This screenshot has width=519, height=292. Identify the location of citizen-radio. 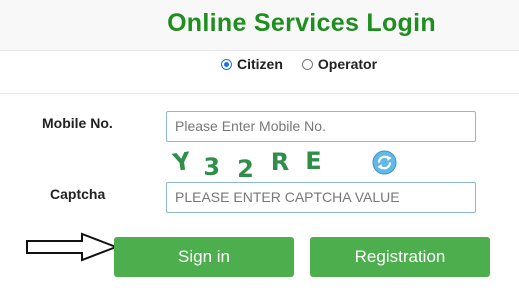
(226, 64).